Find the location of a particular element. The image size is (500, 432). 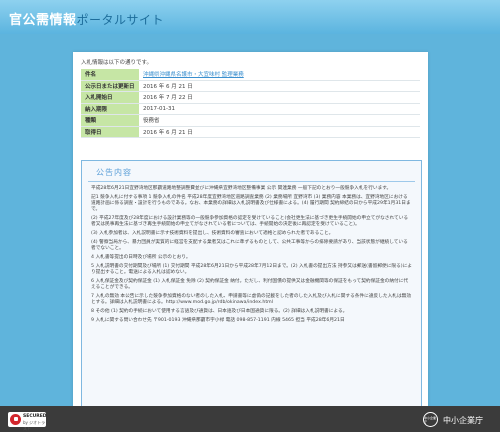

row-value: 2017-01-31 is located at coordinates (279, 109).